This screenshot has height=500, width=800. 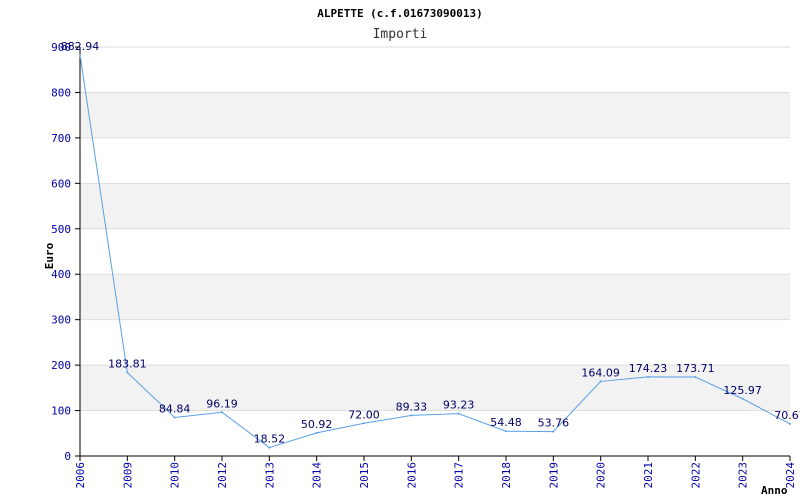 I want to click on x-tick-label: 2015, so click(x=364, y=475).